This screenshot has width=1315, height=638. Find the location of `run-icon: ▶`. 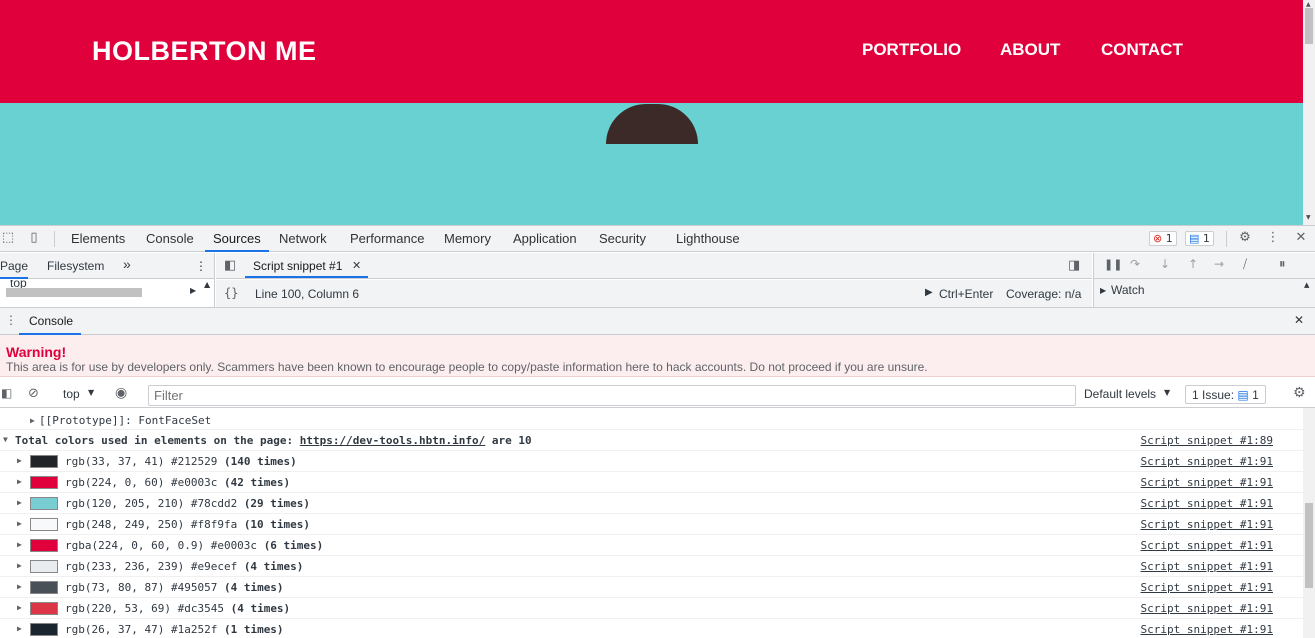

run-icon: ▶ is located at coordinates (929, 292).